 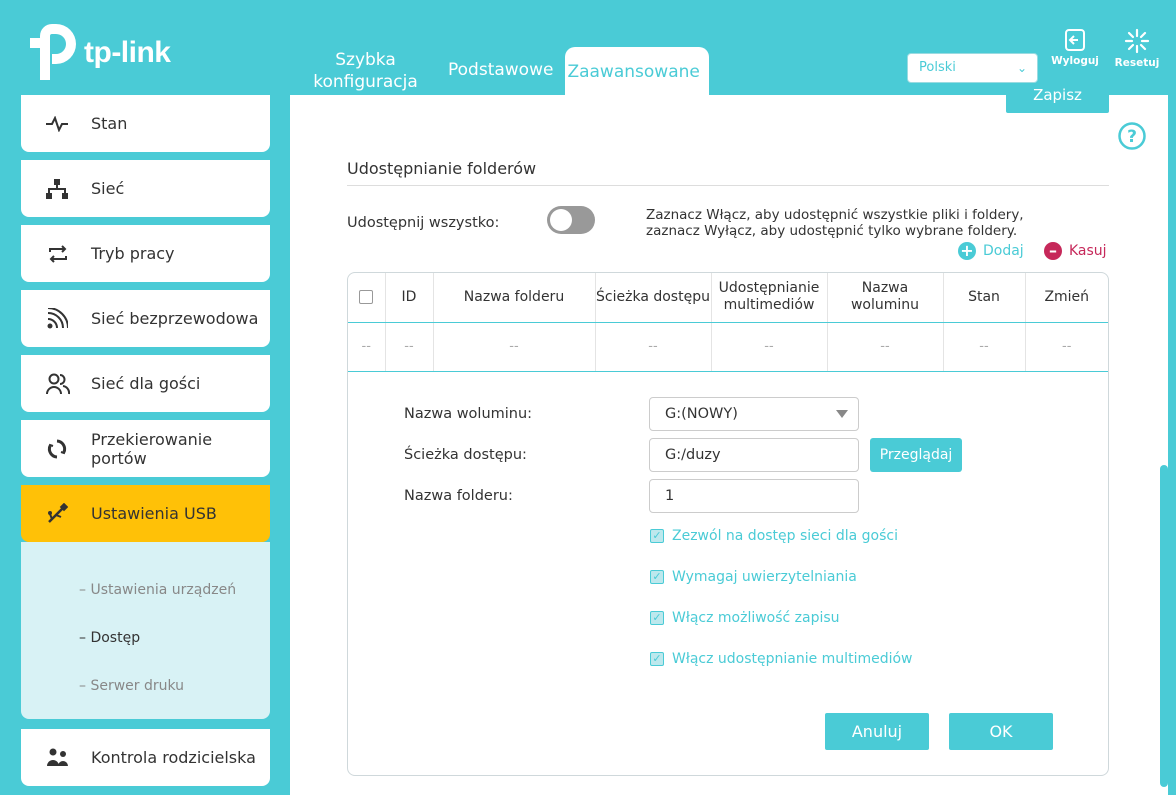 What do you see at coordinates (1088, 251) in the screenshot?
I see `delete-label: Kasuj` at bounding box center [1088, 251].